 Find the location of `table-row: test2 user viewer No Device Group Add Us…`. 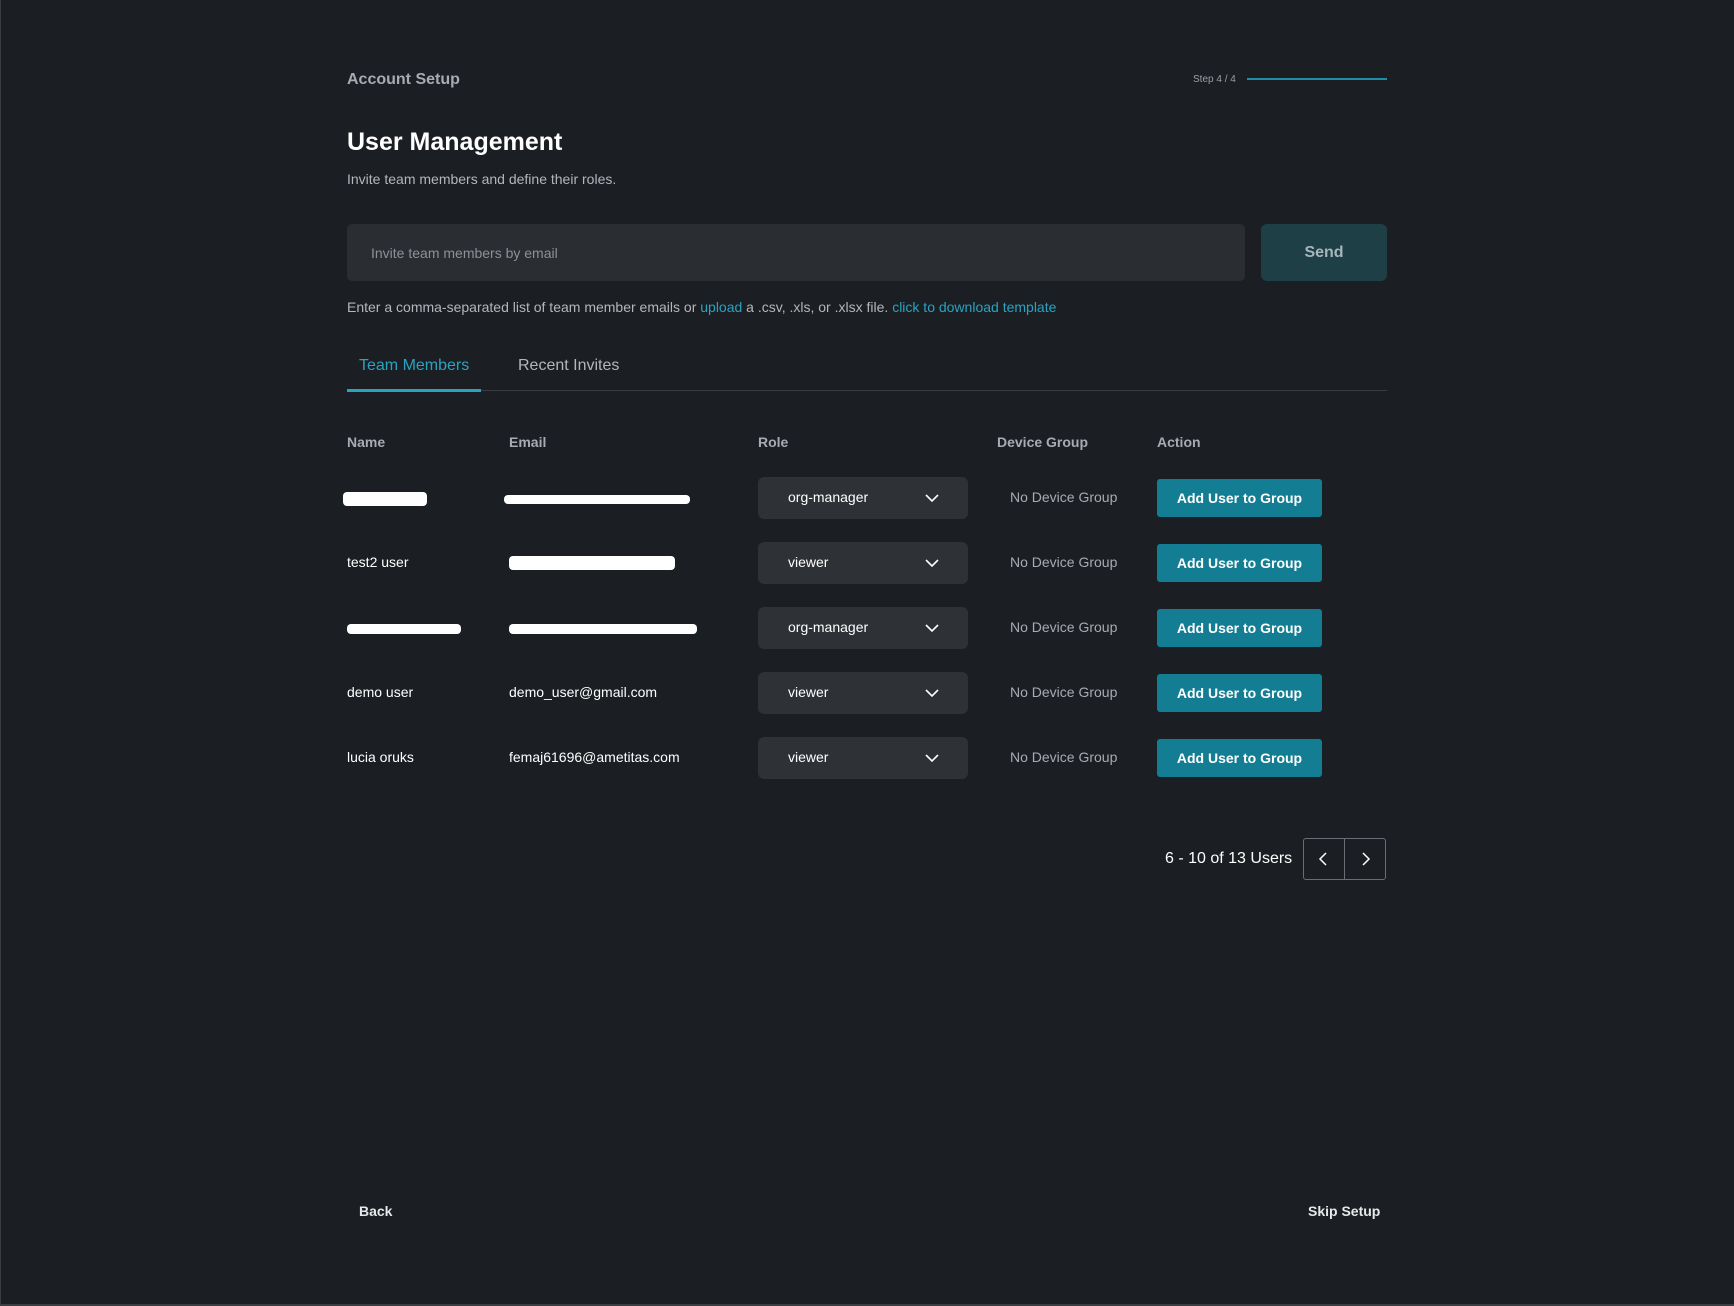

table-row: test2 user viewer No Device Group Add Us… is located at coordinates (867, 563).